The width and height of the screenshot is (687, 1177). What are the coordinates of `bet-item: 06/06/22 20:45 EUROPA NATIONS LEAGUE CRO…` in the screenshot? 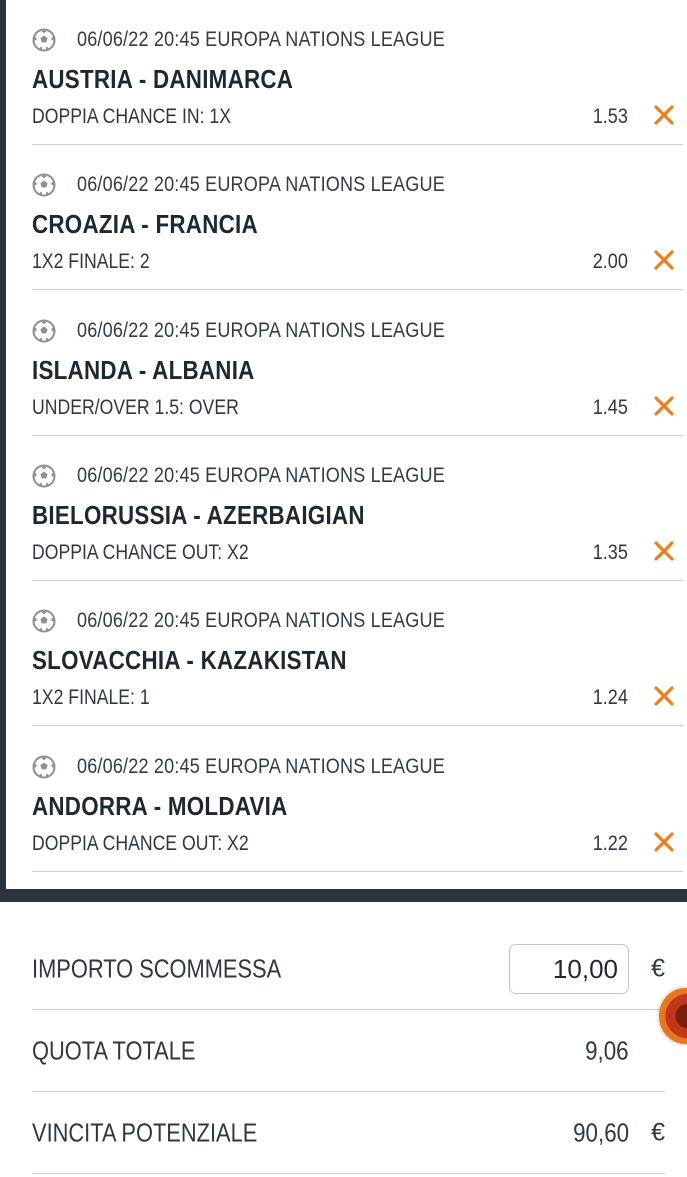 It's located at (346, 218).